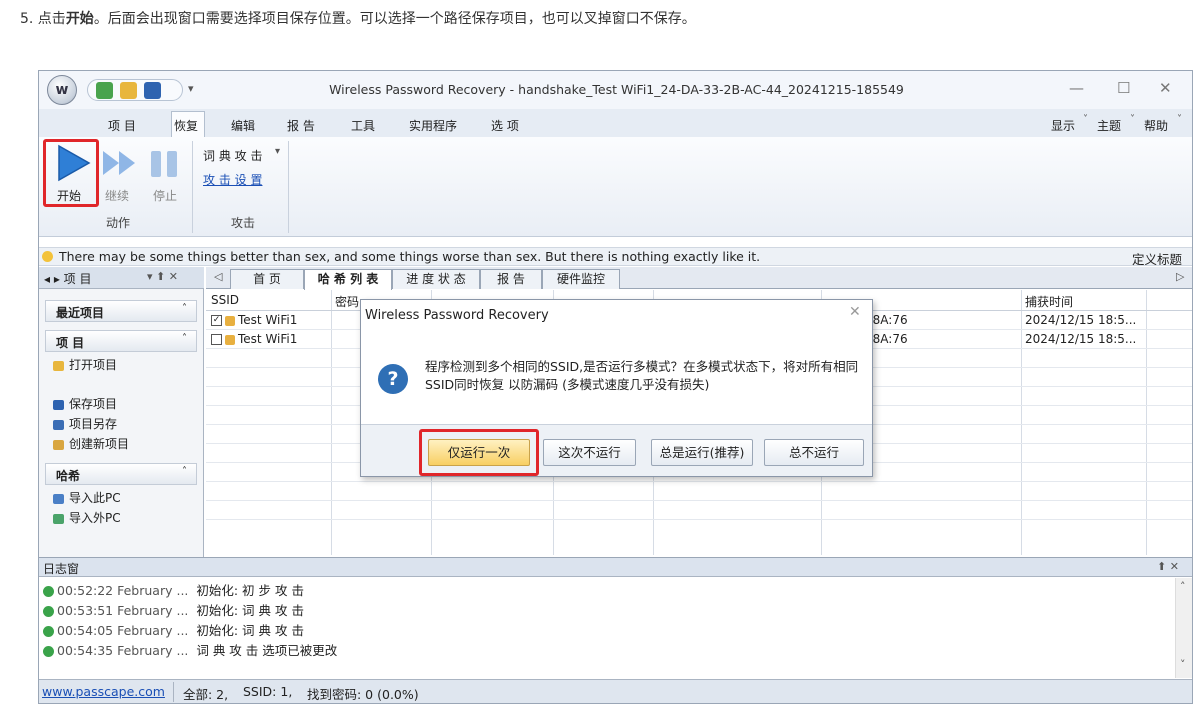 This screenshot has height=724, width=1201. I want to click on status-ssid: SSID: 1,, so click(268, 691).